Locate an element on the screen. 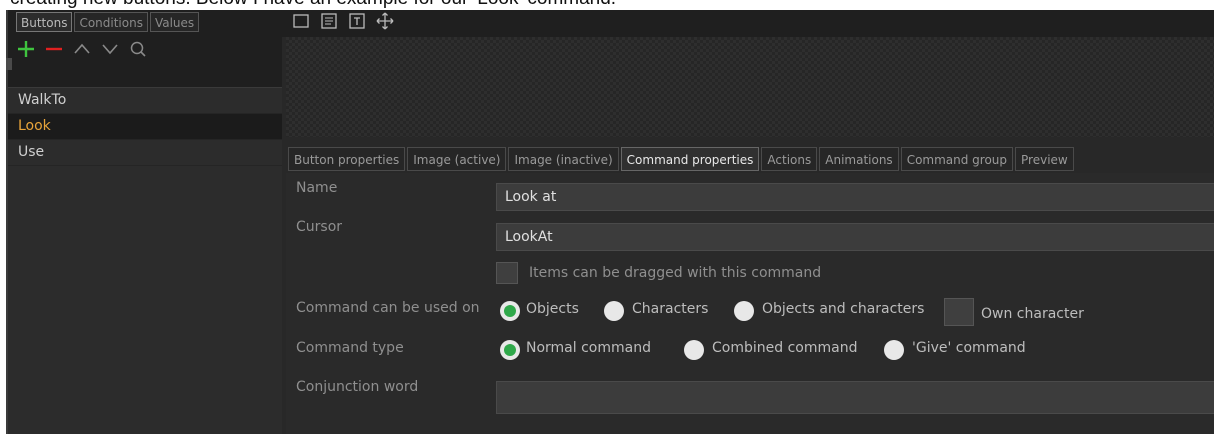 The width and height of the screenshot is (1214, 434). left-tabs: Buttons Conditions Values is located at coordinates (108, 22).